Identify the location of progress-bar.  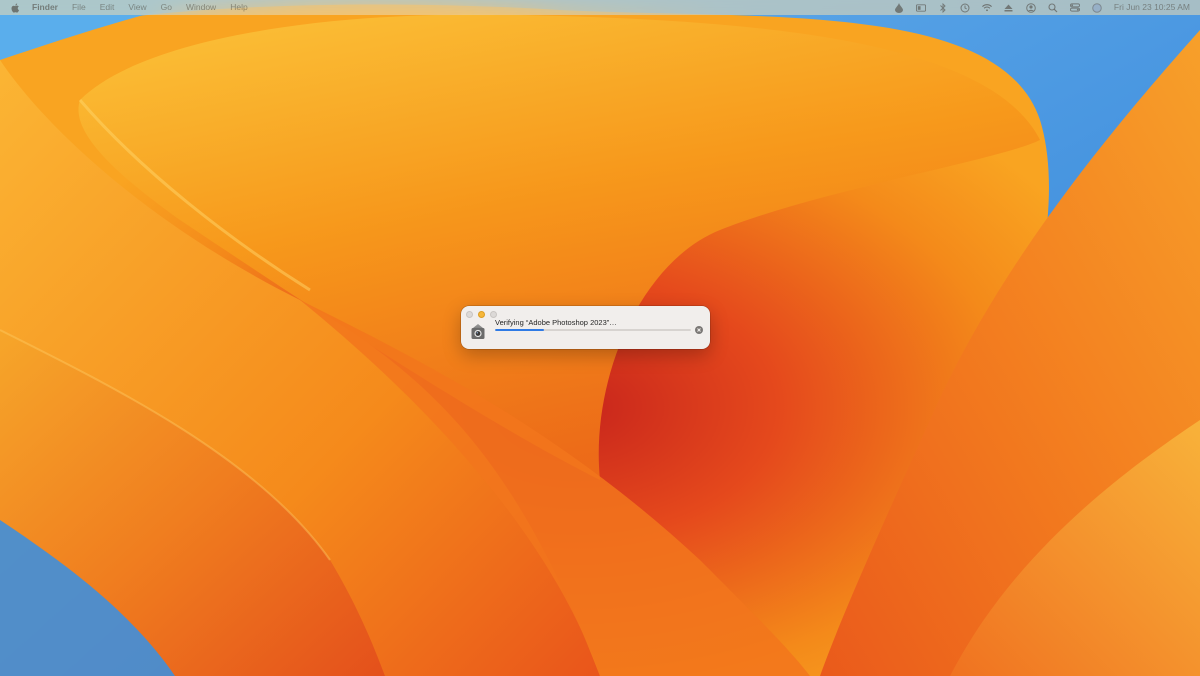
(593, 330).